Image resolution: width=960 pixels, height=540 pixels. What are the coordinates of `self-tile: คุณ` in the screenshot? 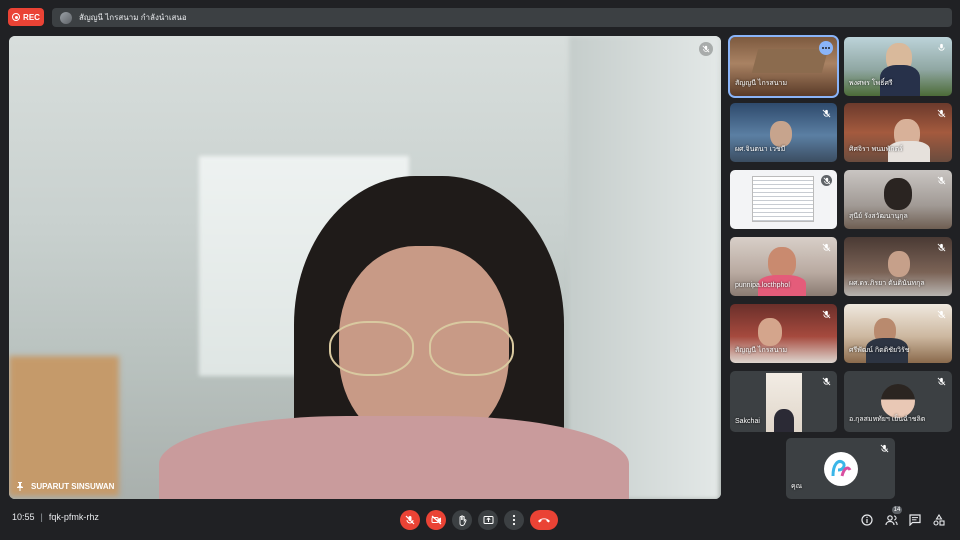 It's located at (840, 468).